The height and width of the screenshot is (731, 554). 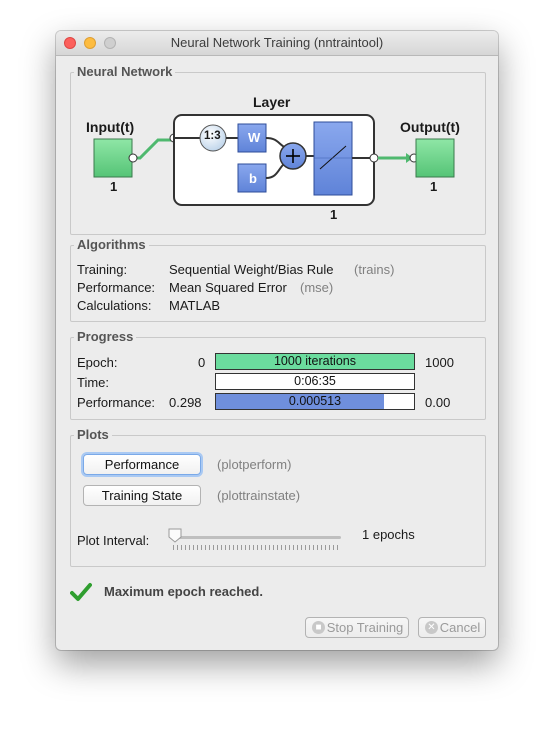 I want to click on performance-value: Mean Squared Error, so click(x=228, y=287).